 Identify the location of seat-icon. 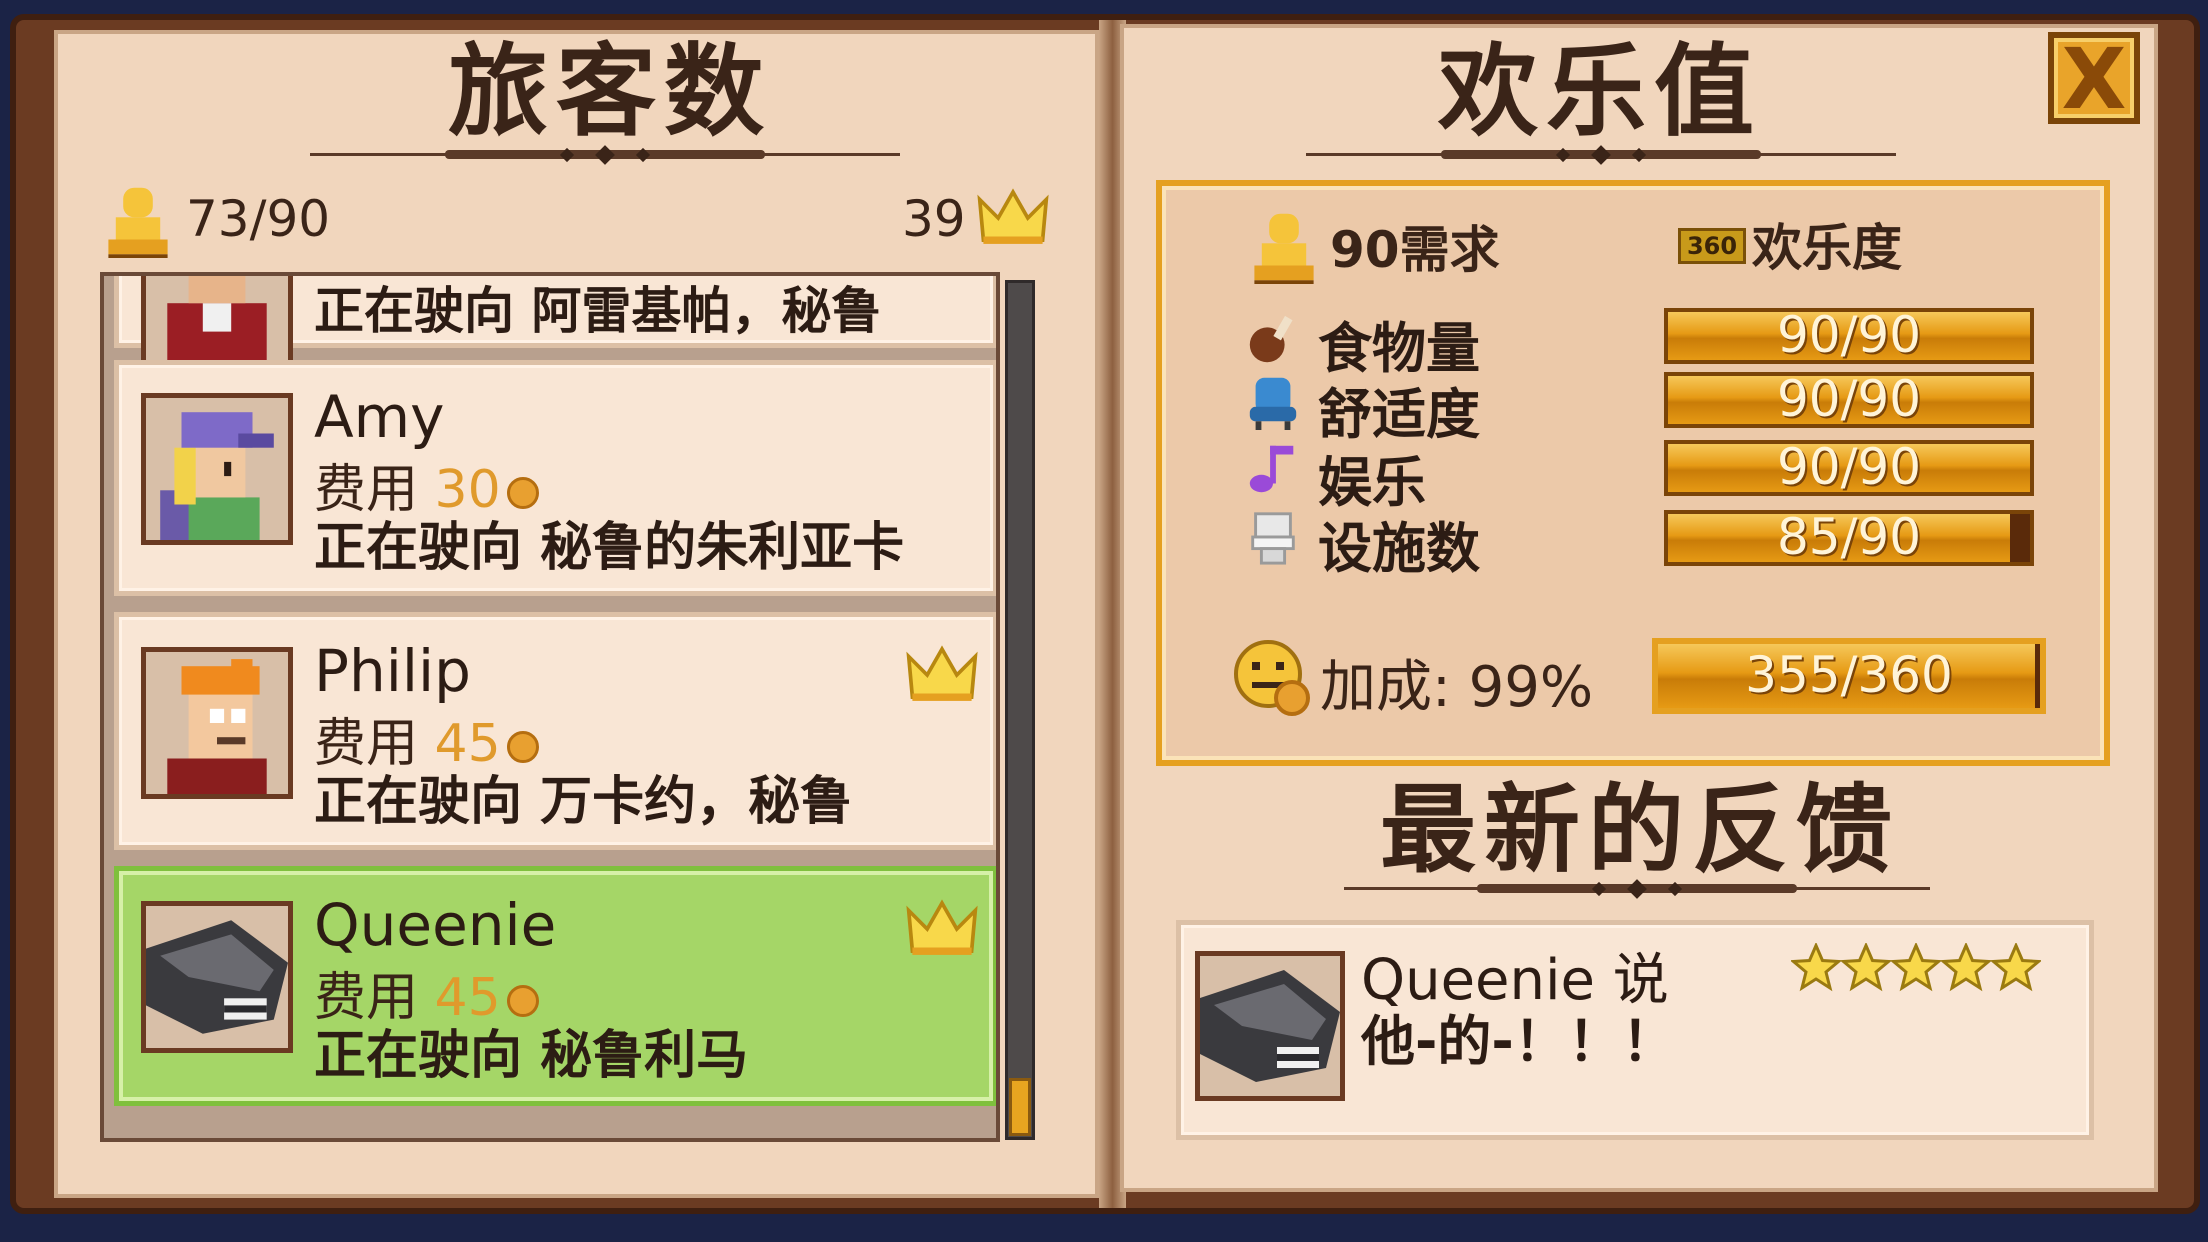
(1273, 403).